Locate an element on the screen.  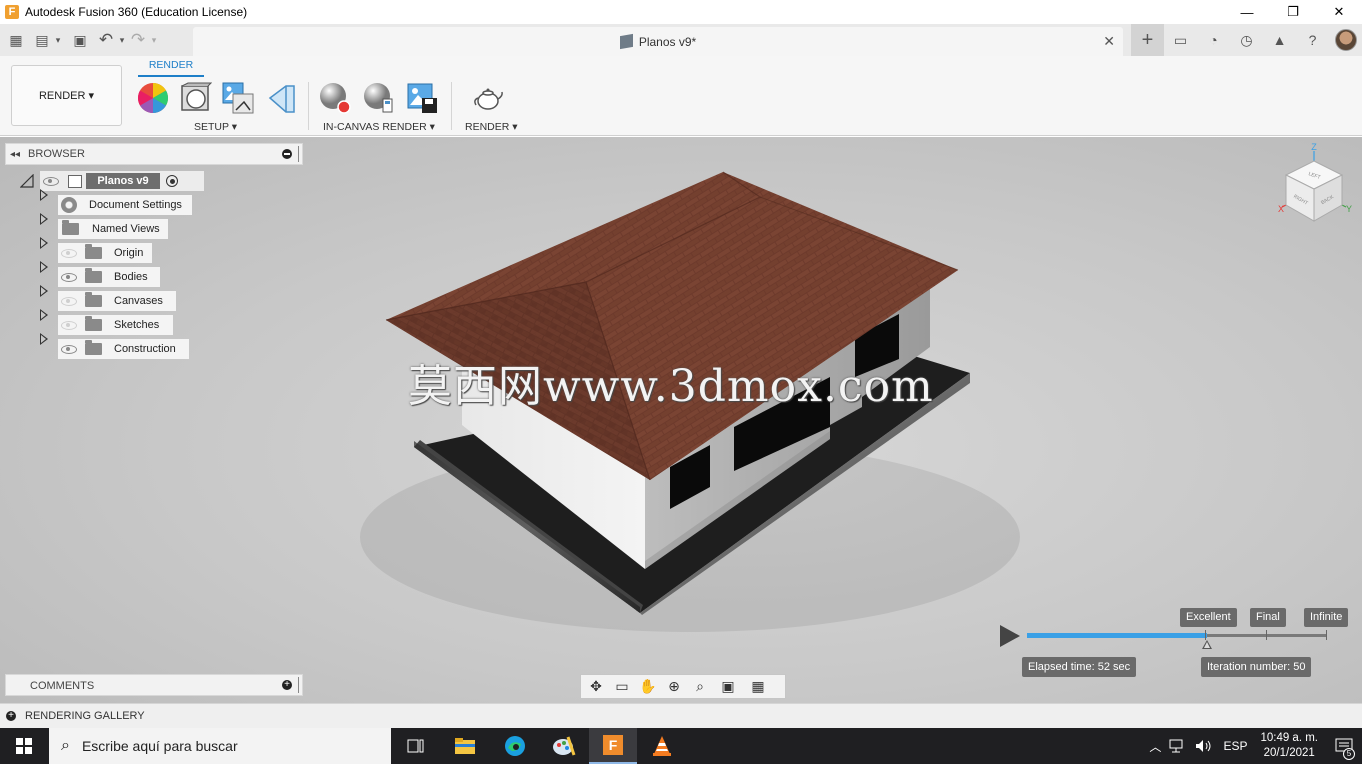
minimize-browser-icon is located at coordinates (287, 154).